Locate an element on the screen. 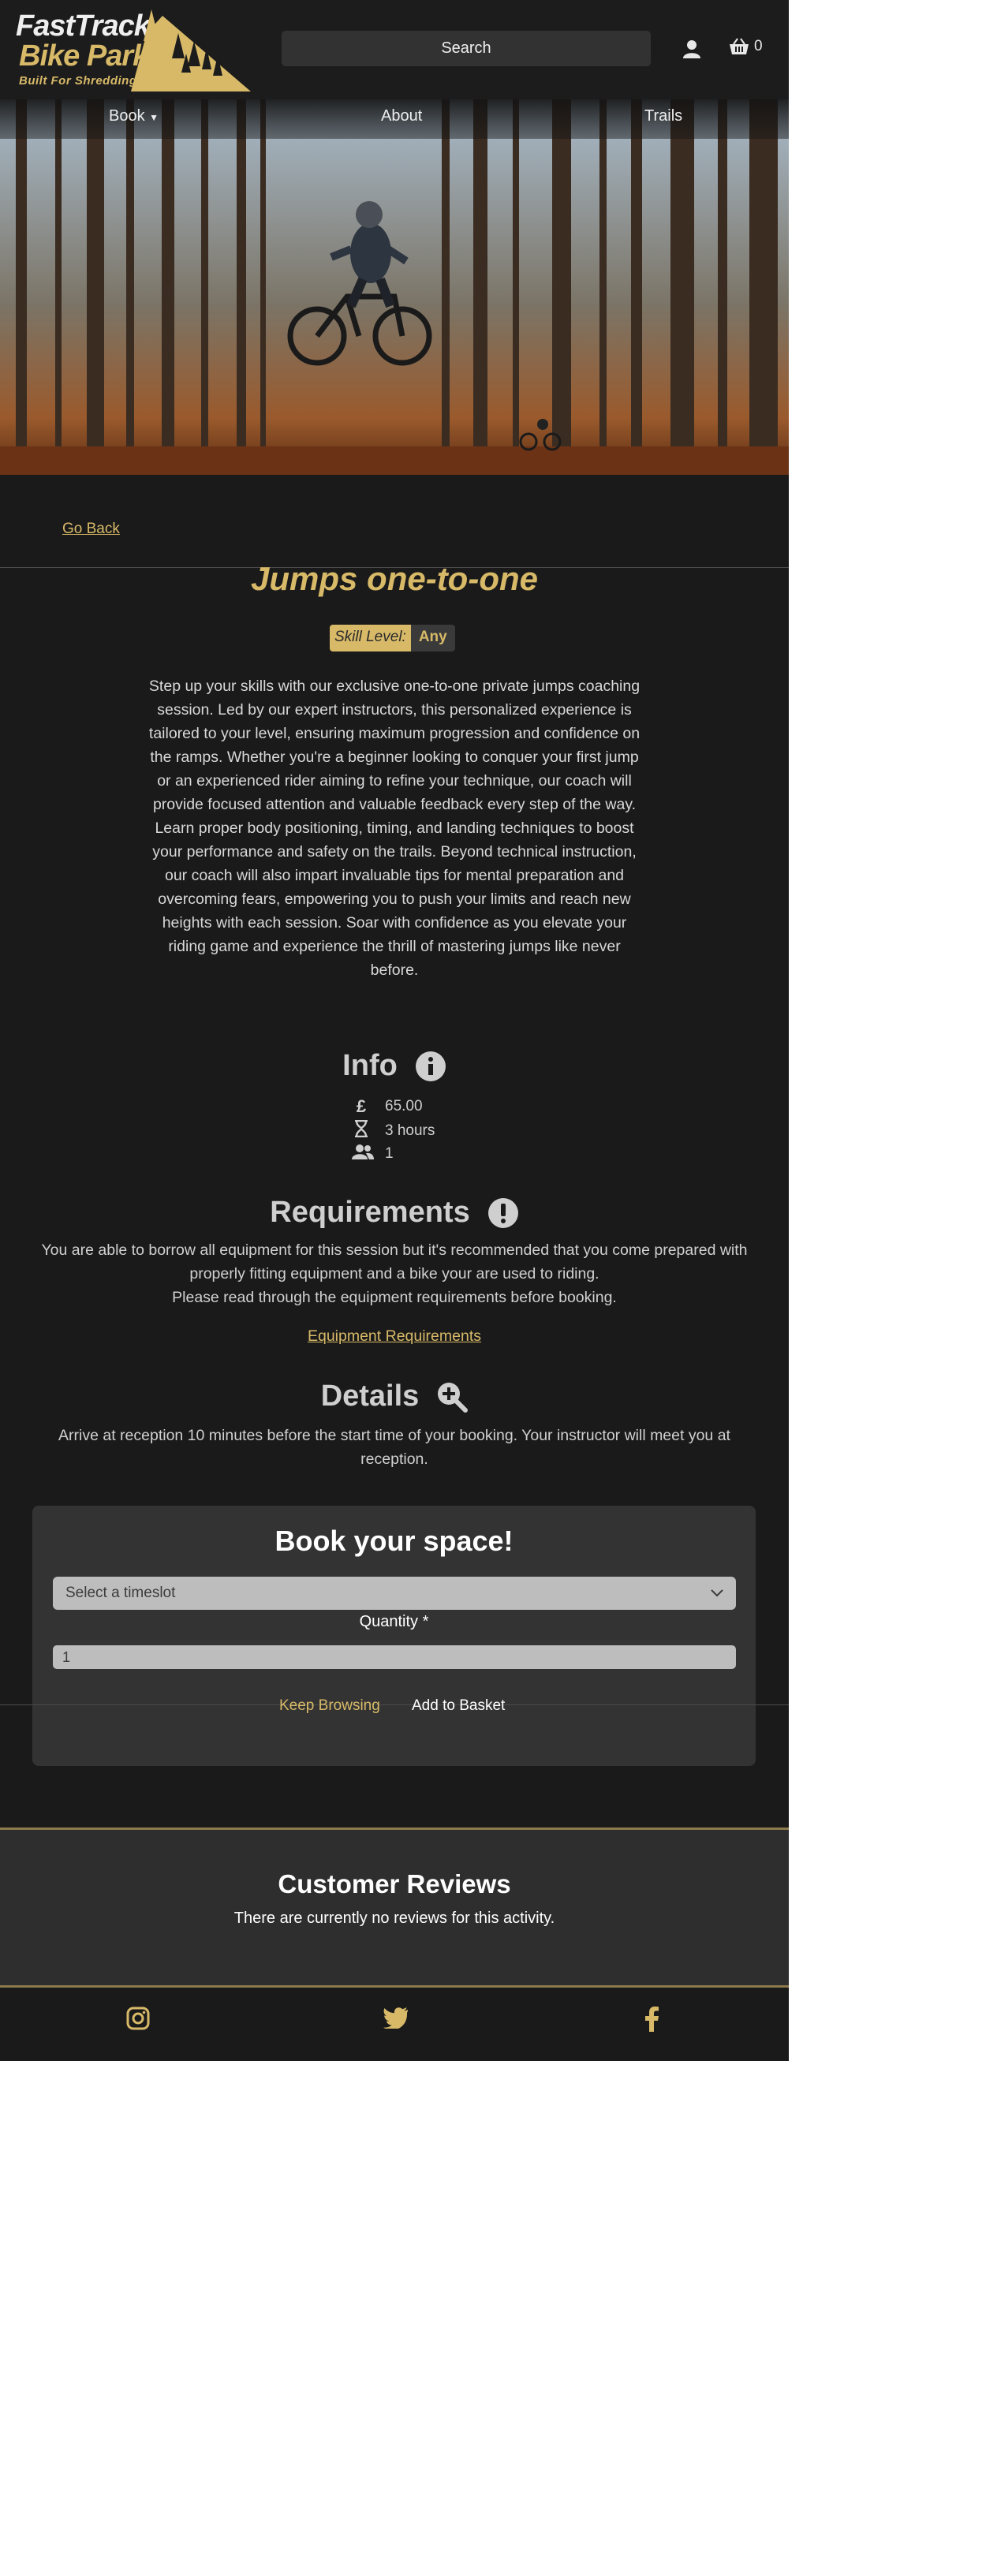 The image size is (986, 2576). skill-level-value: Any is located at coordinates (432, 638).